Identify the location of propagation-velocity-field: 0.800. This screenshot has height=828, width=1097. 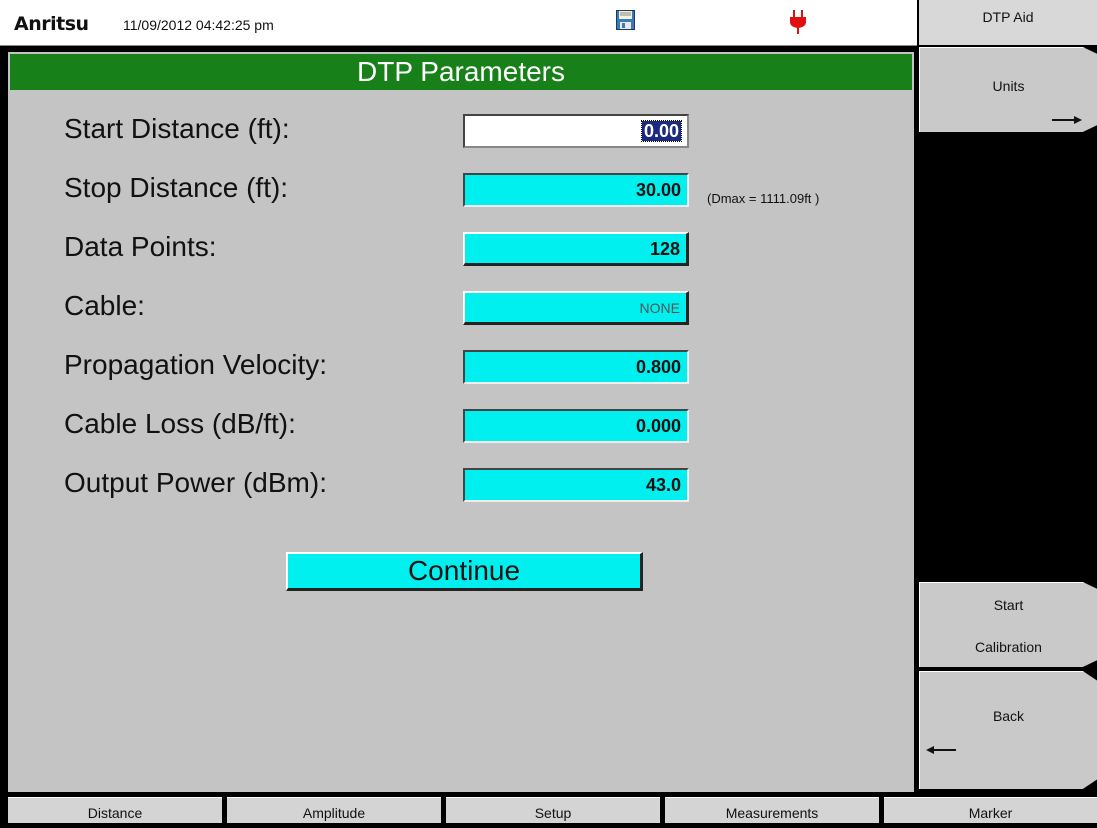
(576, 367).